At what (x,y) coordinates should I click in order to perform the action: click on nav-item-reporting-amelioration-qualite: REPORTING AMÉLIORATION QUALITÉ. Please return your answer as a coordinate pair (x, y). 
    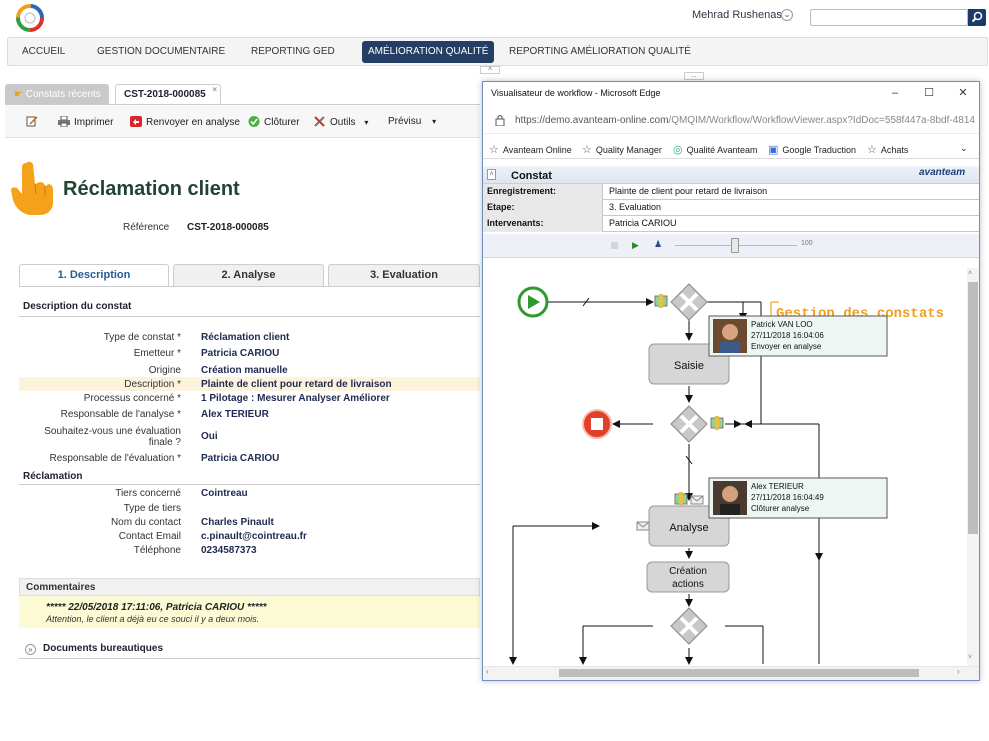
    Looking at the image, I should click on (600, 52).